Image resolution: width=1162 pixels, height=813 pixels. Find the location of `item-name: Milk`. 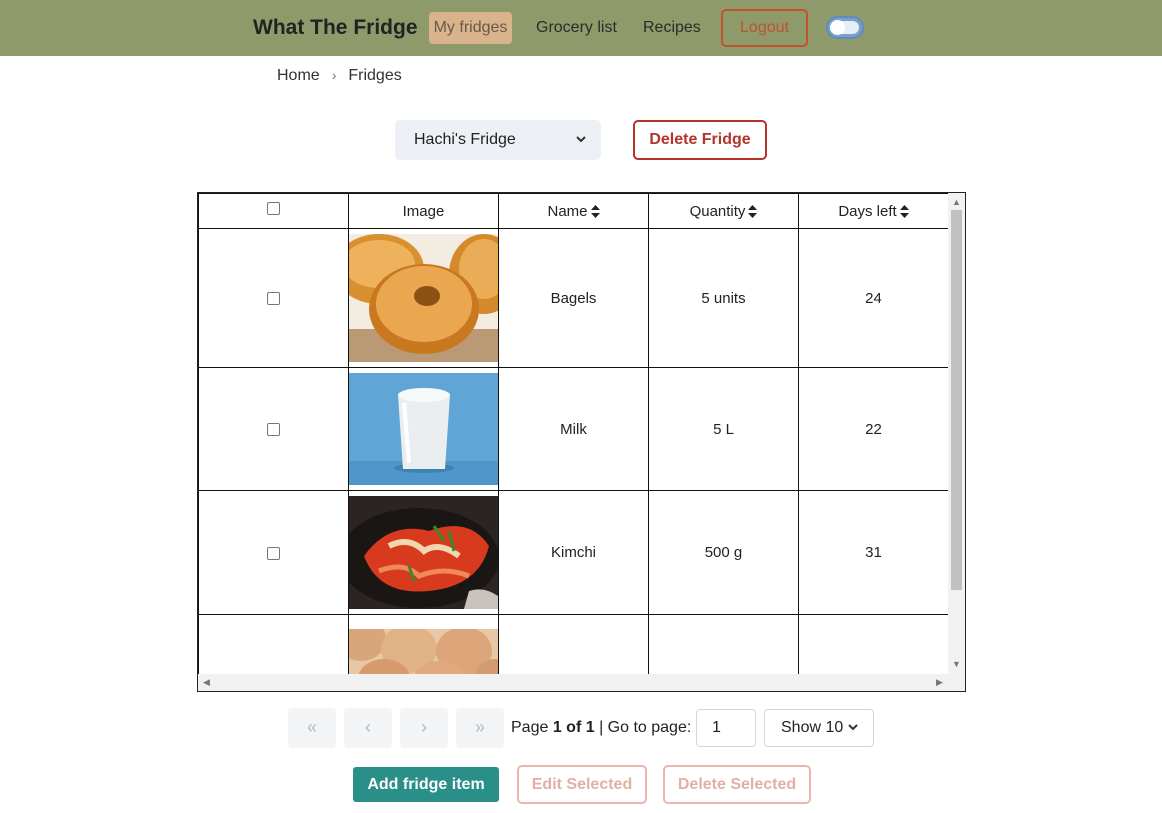

item-name: Milk is located at coordinates (573, 429).